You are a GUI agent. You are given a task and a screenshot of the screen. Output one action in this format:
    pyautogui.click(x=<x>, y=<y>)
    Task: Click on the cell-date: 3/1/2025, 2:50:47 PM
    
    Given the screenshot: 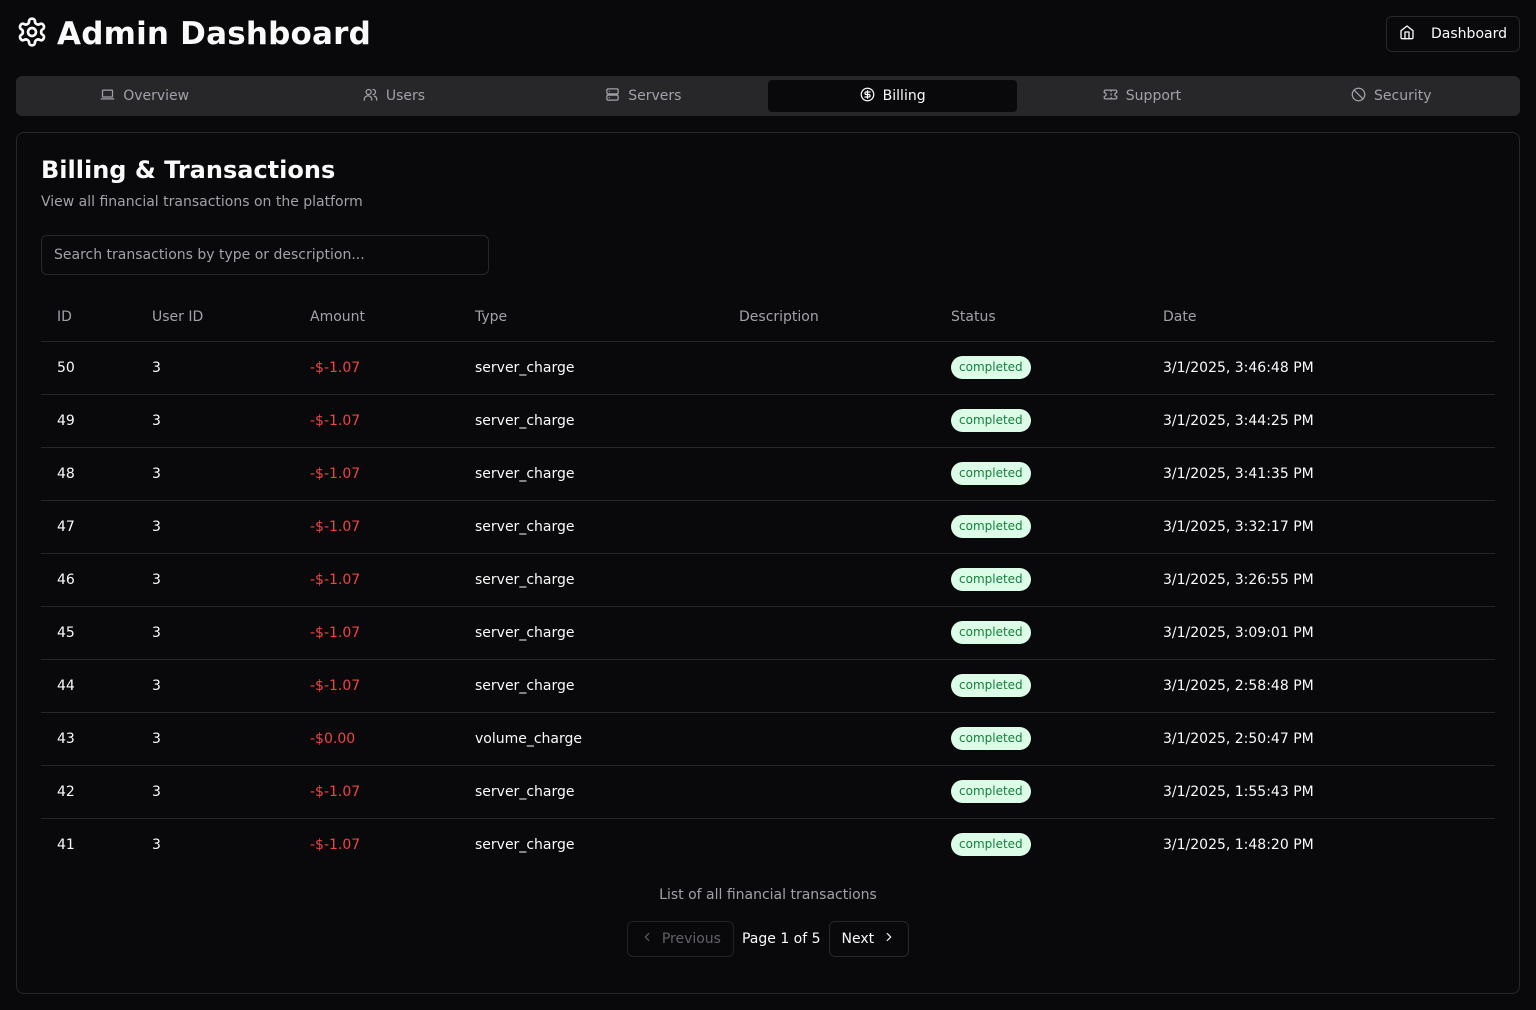 What is the action you would take?
    pyautogui.click(x=1321, y=739)
    